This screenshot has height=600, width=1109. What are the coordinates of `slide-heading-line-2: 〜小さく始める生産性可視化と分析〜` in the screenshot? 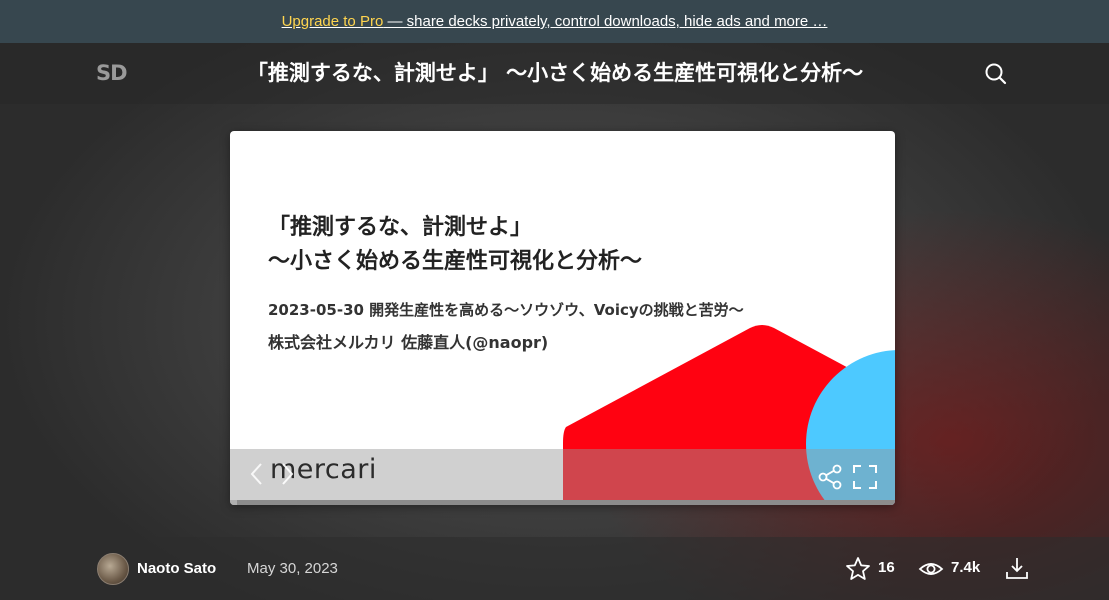 It's located at (455, 261).